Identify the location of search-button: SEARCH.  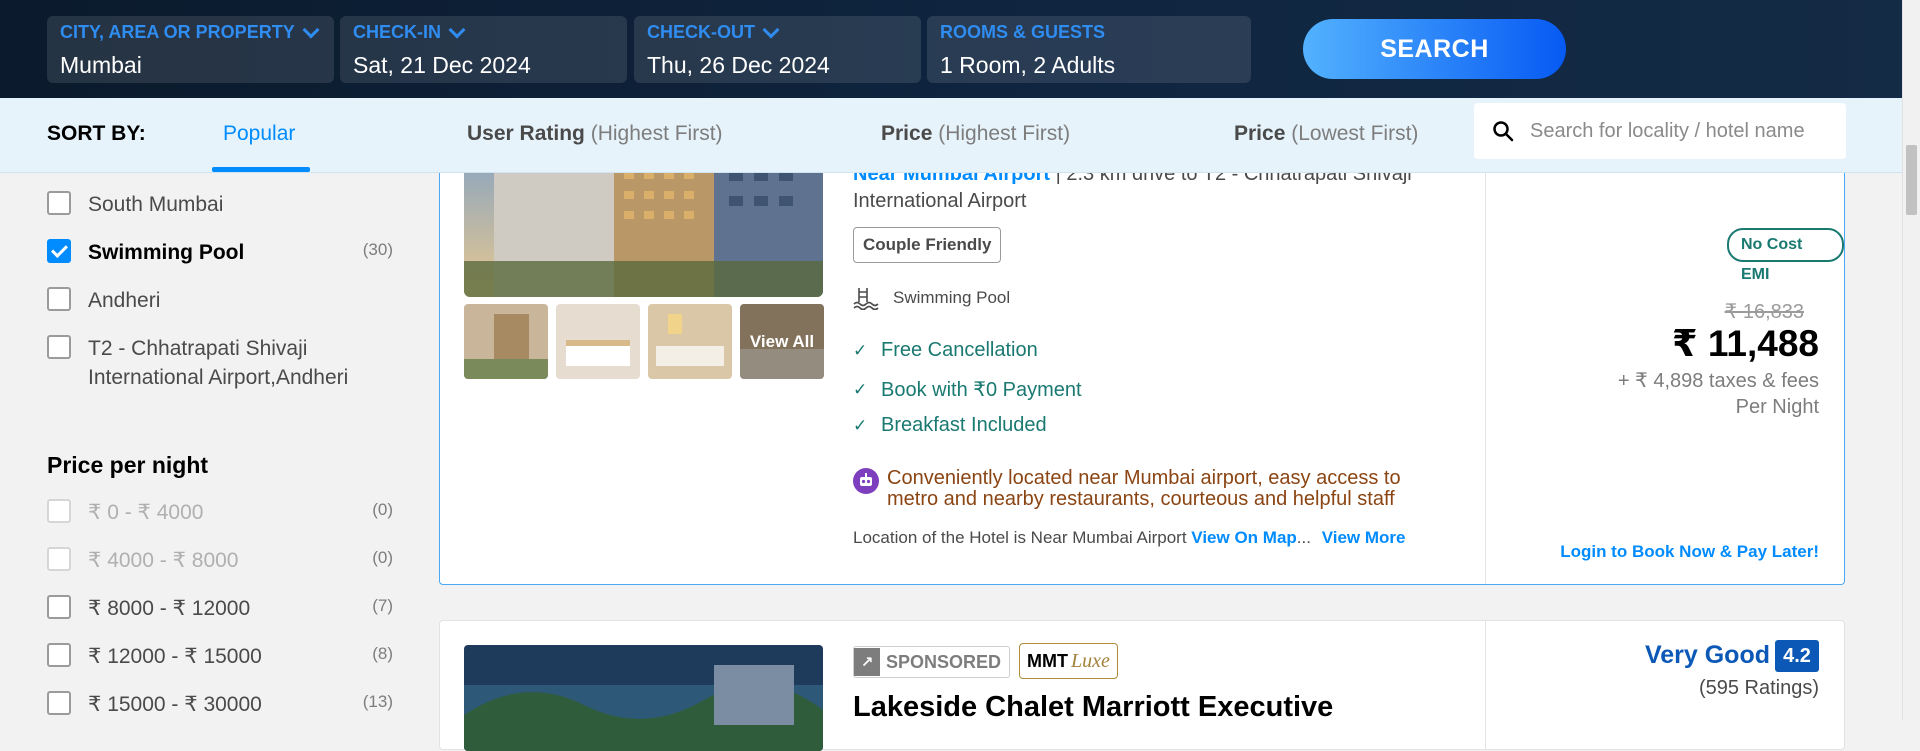
(1434, 49).